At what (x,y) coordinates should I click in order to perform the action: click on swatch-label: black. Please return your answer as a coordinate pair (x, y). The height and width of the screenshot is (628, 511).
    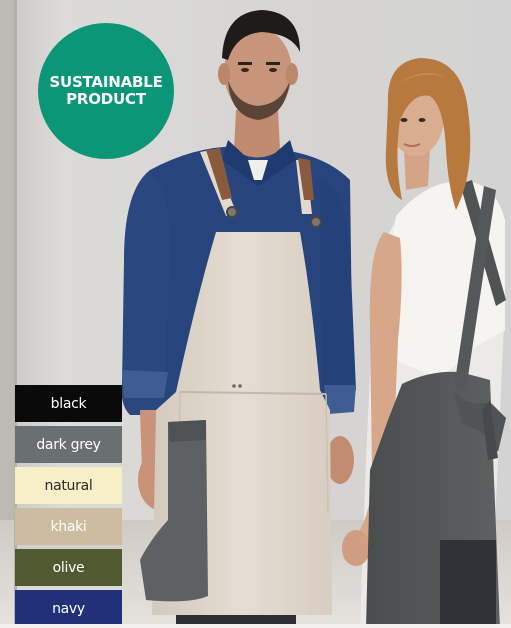
    Looking at the image, I should click on (68, 403).